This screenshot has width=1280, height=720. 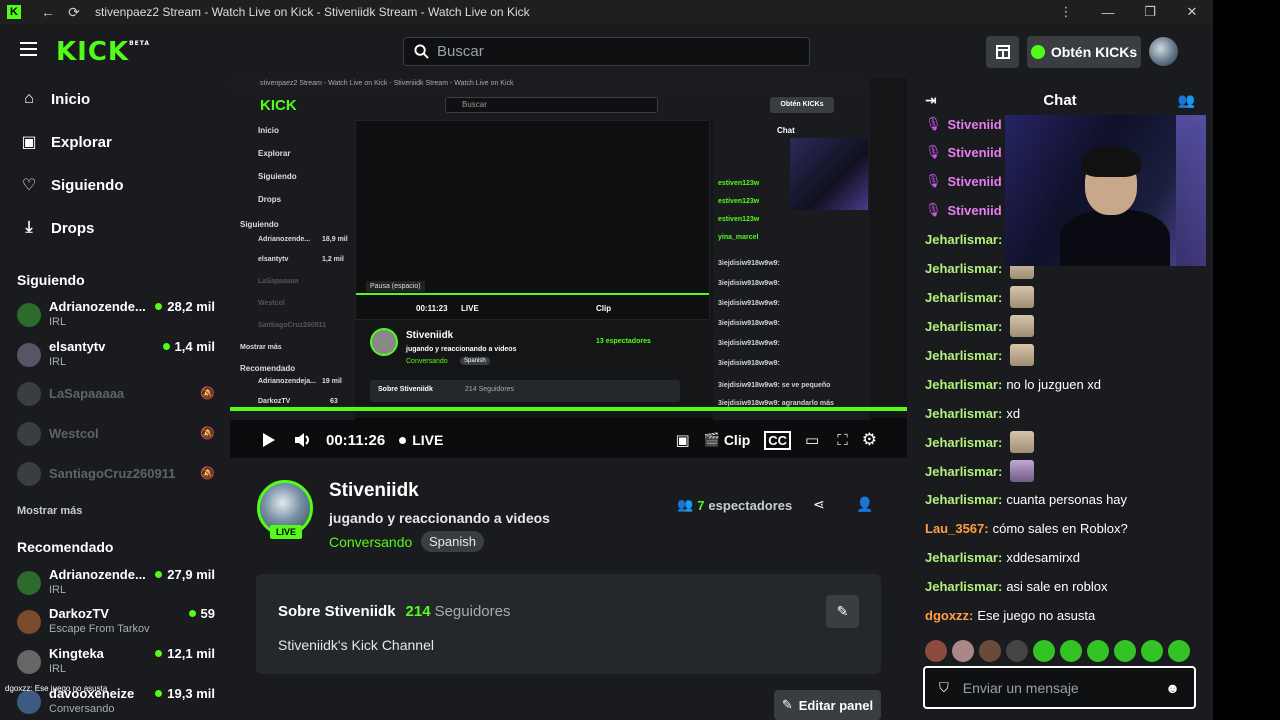 What do you see at coordinates (682, 440) in the screenshot?
I see `theater-mode-icon: ▣` at bounding box center [682, 440].